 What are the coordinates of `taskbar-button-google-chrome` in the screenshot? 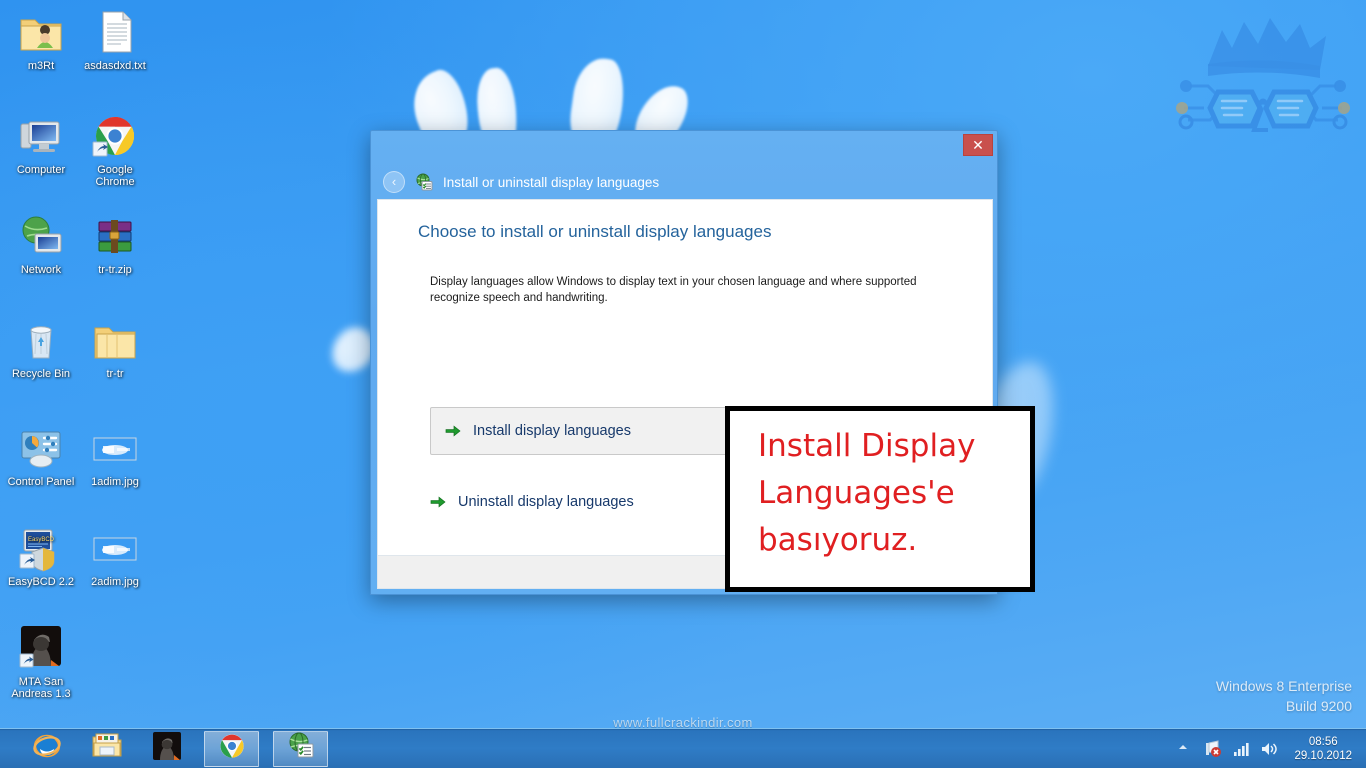 It's located at (231, 748).